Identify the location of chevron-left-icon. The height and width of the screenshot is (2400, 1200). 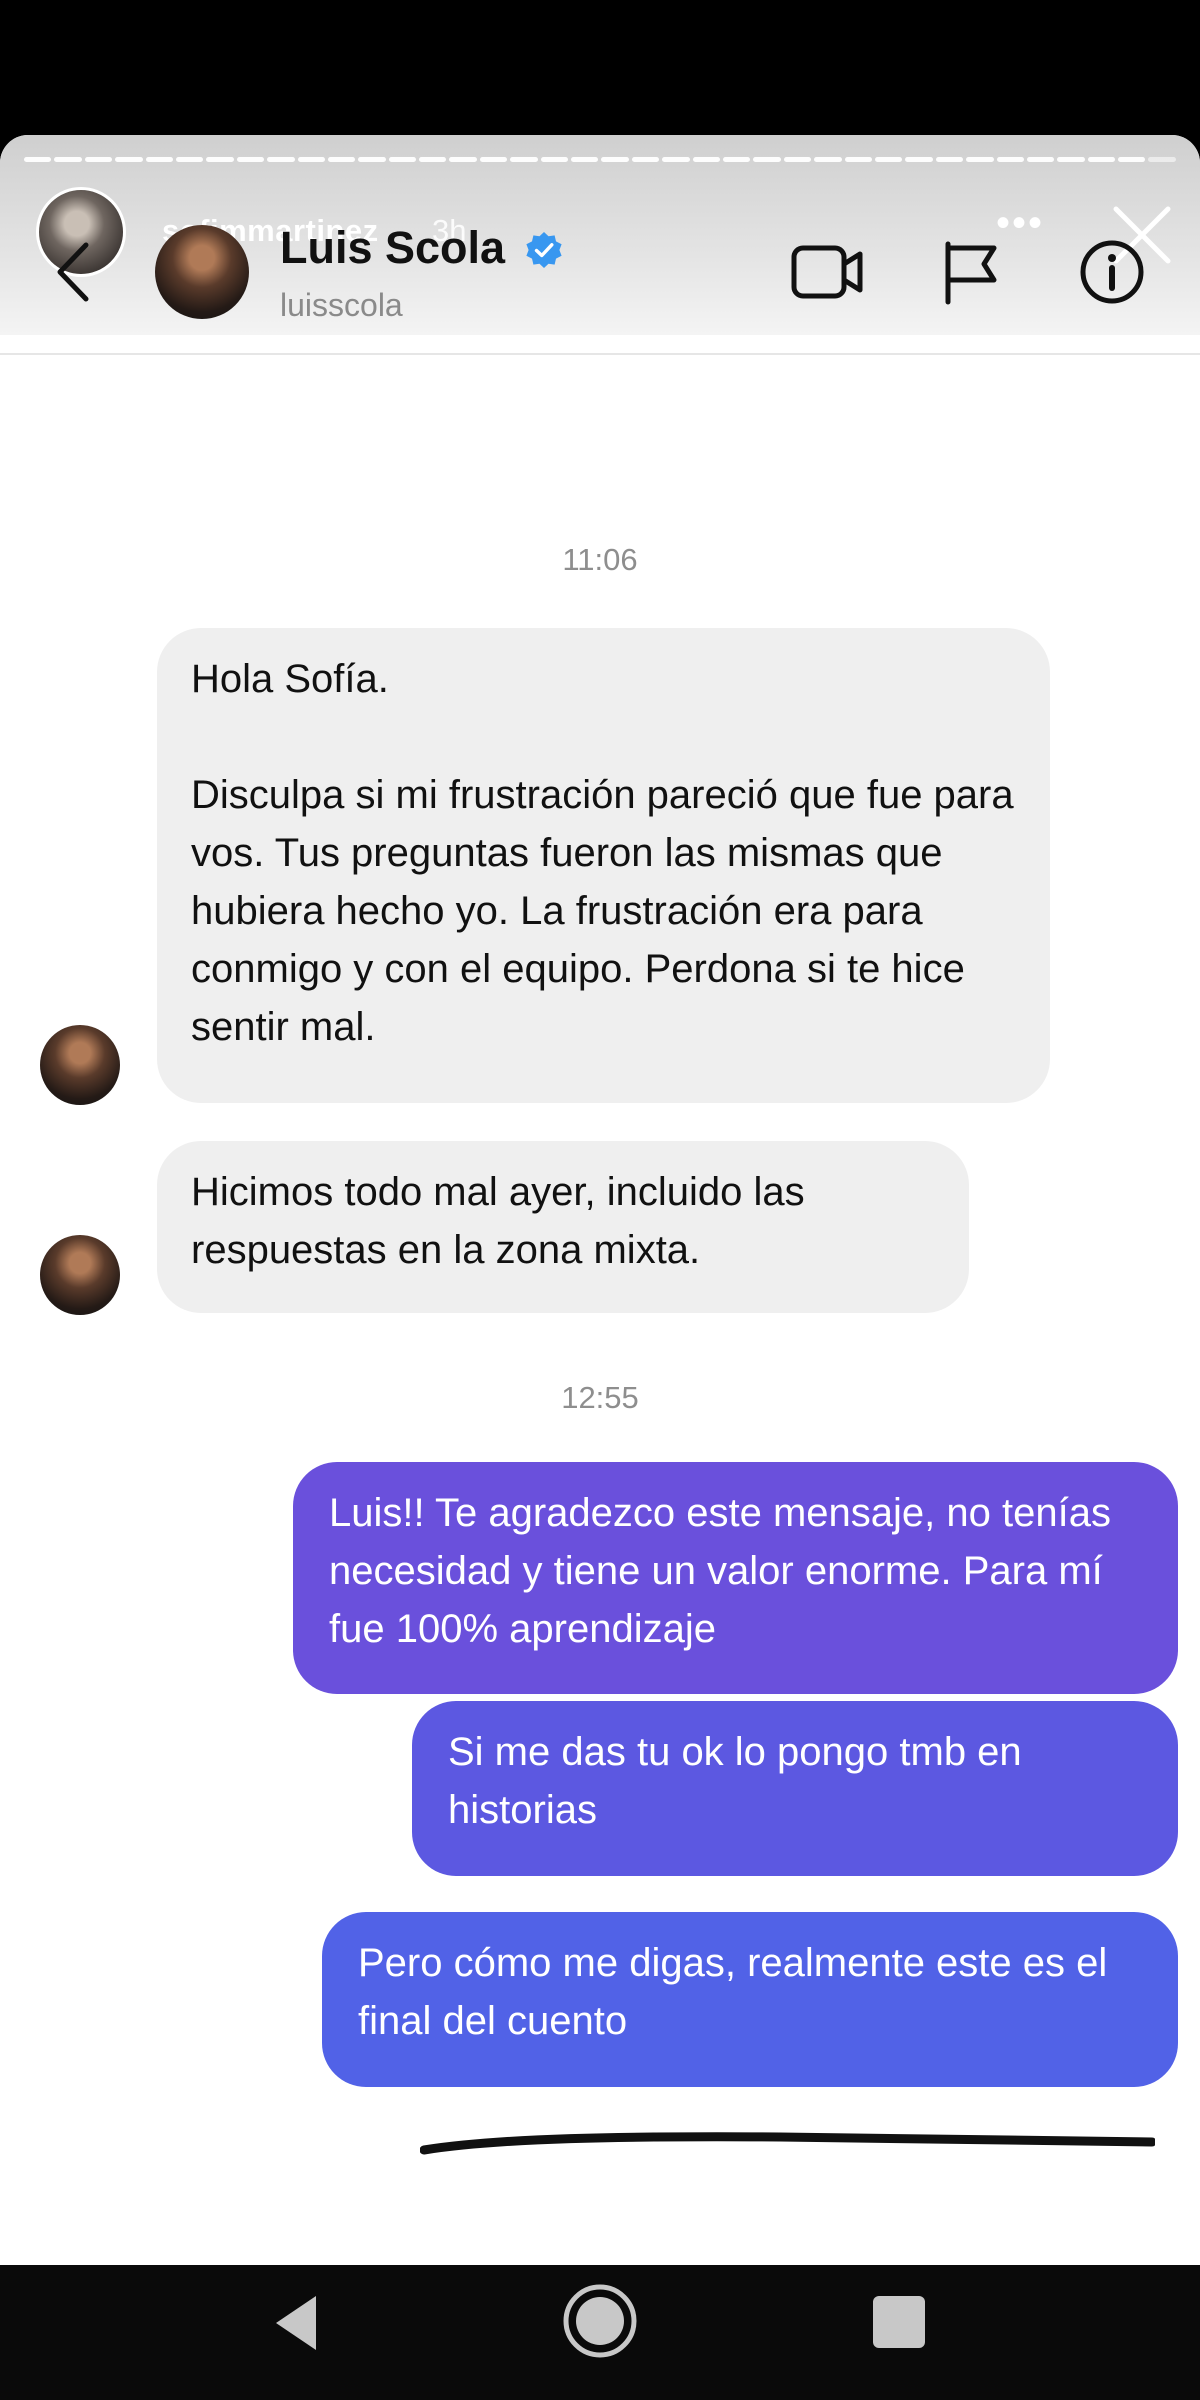
(73, 274).